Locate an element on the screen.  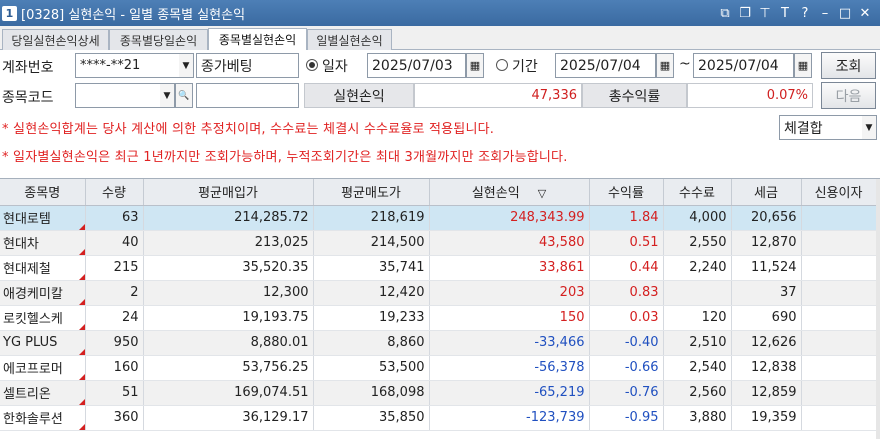
col-header-qty: 수량 is located at coordinates (114, 192).